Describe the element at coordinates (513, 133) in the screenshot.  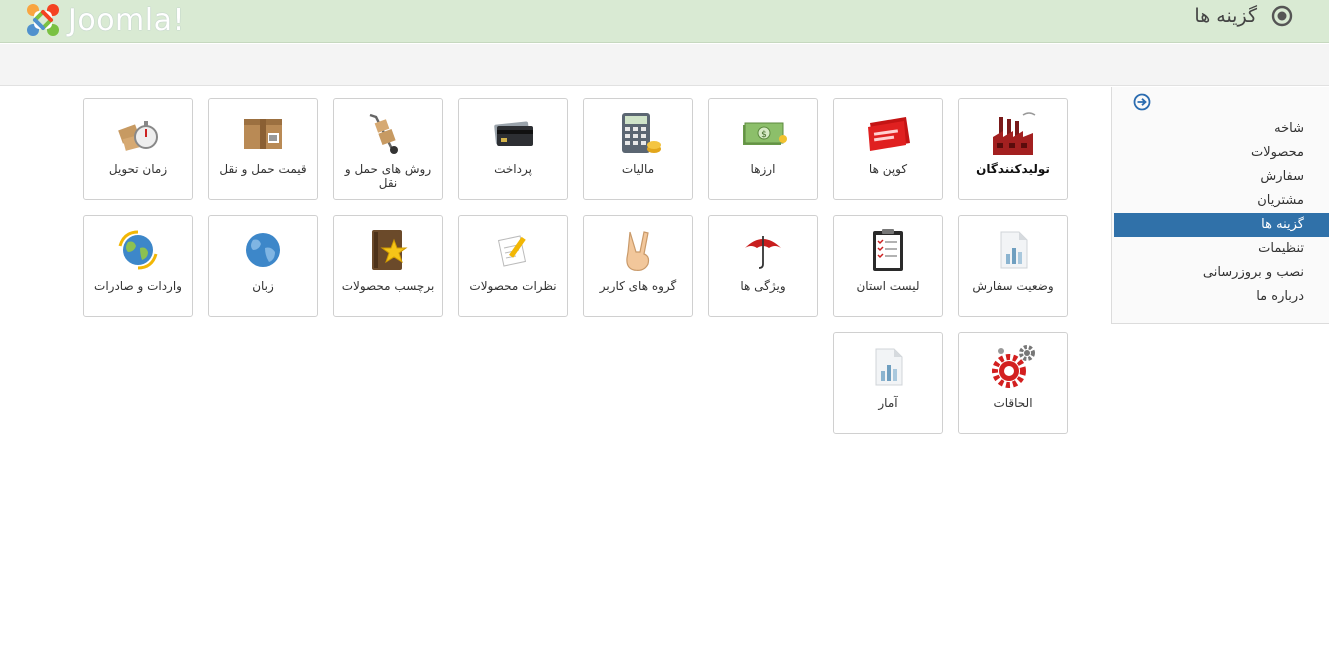
I see `credit-card-icon` at that location.